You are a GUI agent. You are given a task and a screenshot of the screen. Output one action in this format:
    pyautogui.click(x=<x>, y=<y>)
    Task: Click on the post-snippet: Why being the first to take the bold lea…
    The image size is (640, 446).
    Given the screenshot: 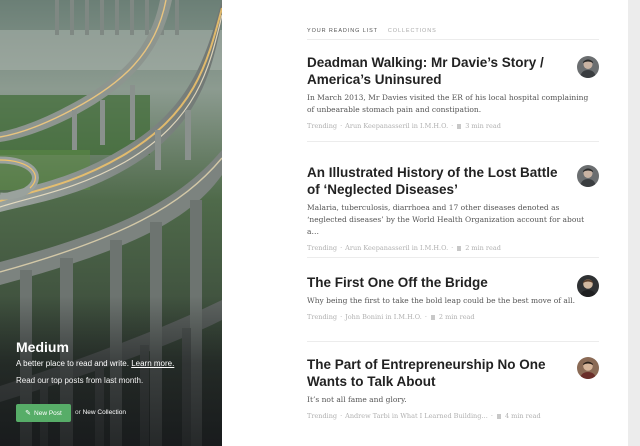 What is the action you would take?
    pyautogui.click(x=441, y=300)
    